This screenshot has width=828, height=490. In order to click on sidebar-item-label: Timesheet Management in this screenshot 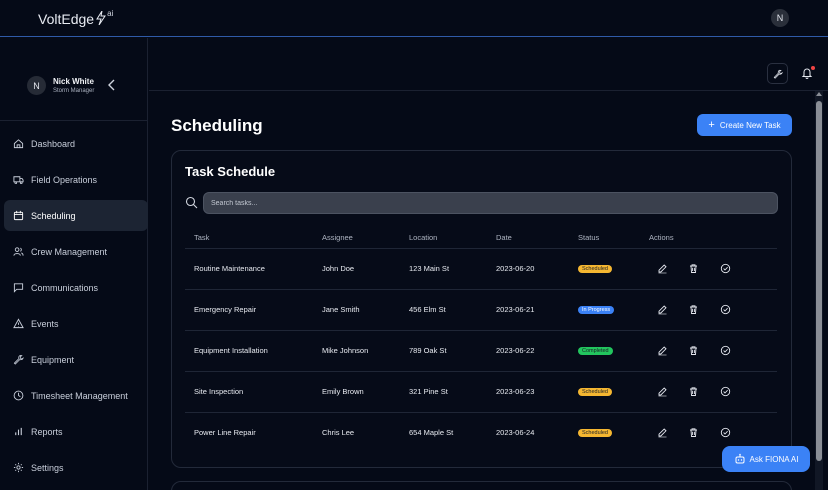, I will do `click(79, 395)`.